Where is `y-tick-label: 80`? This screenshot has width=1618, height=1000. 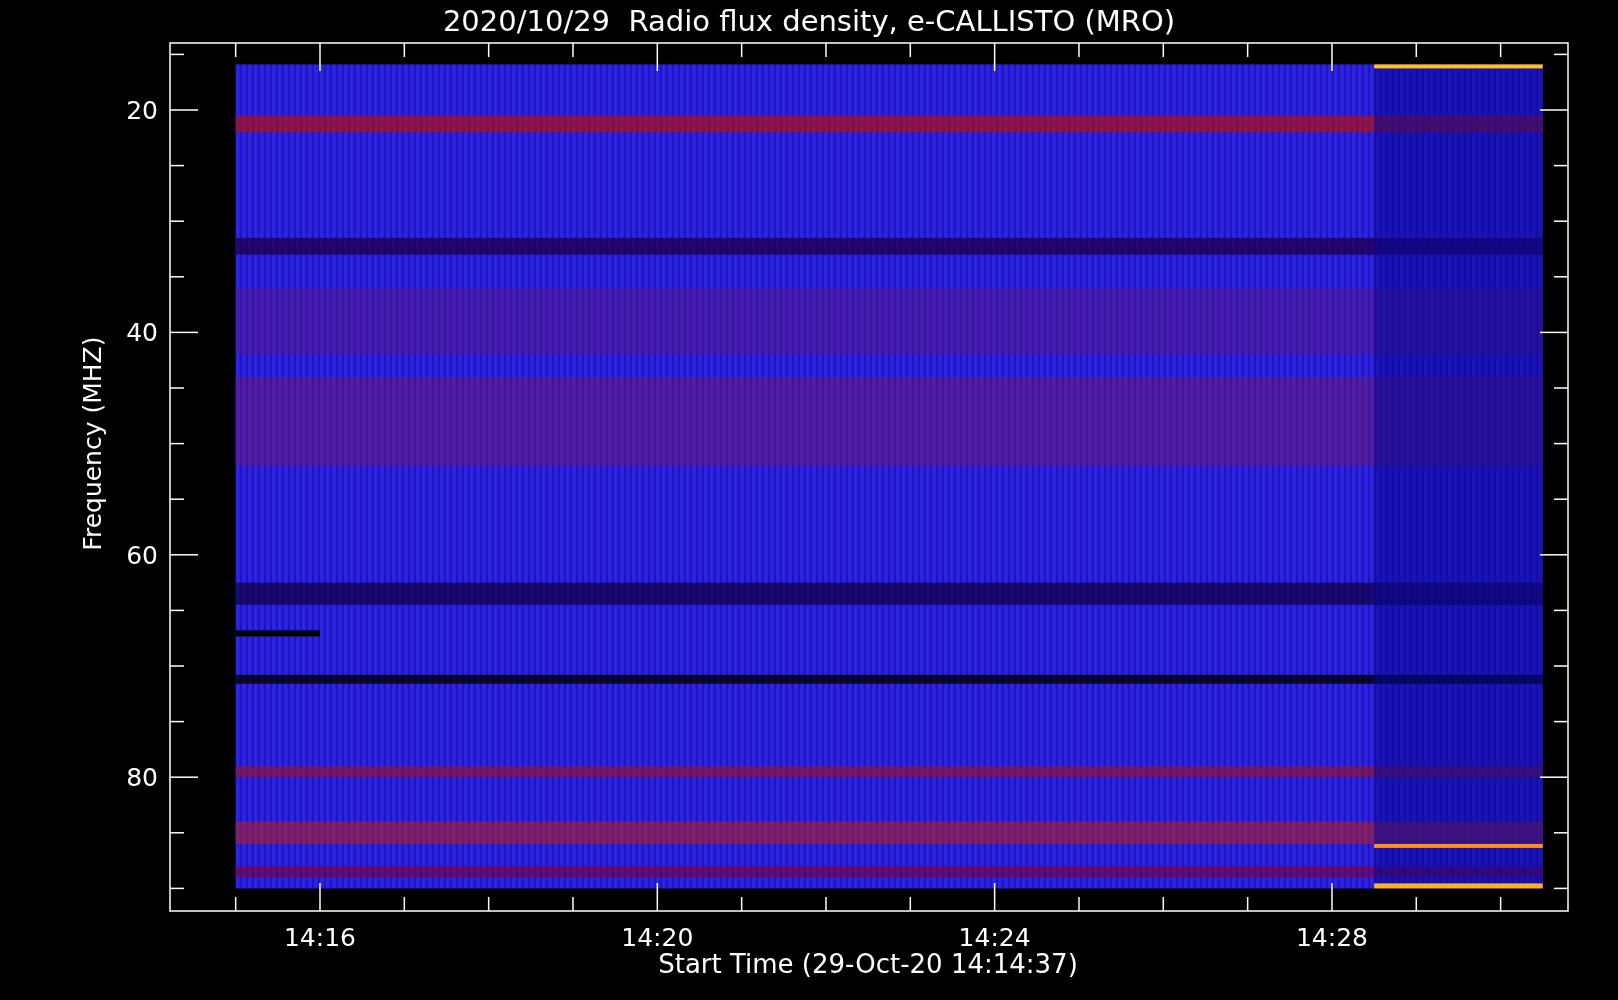
y-tick-label: 80 is located at coordinates (142, 778).